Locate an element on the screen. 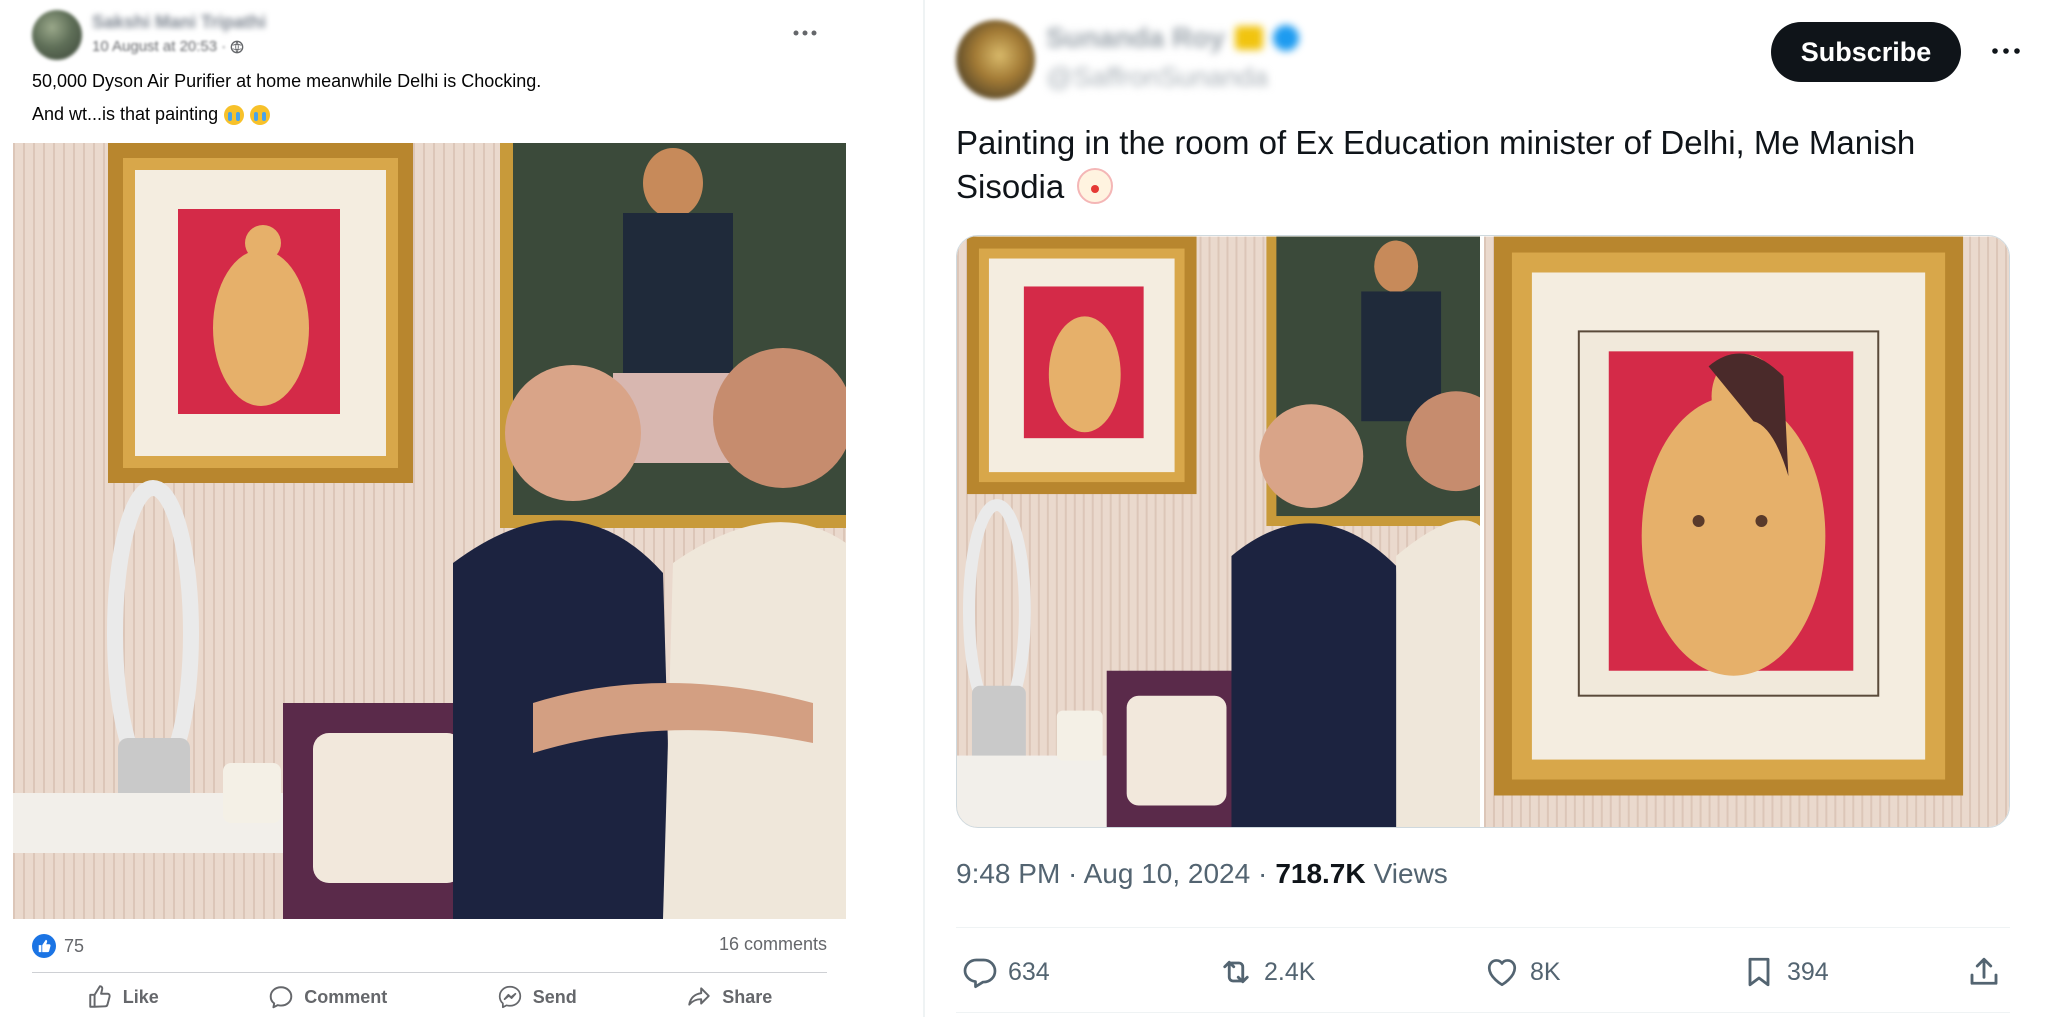 This screenshot has width=2048, height=1017. send-button: Send is located at coordinates (537, 997).